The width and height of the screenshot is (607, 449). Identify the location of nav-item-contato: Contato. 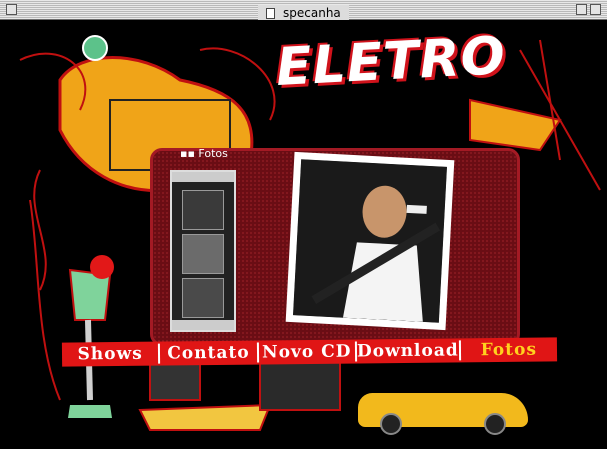
(209, 353).